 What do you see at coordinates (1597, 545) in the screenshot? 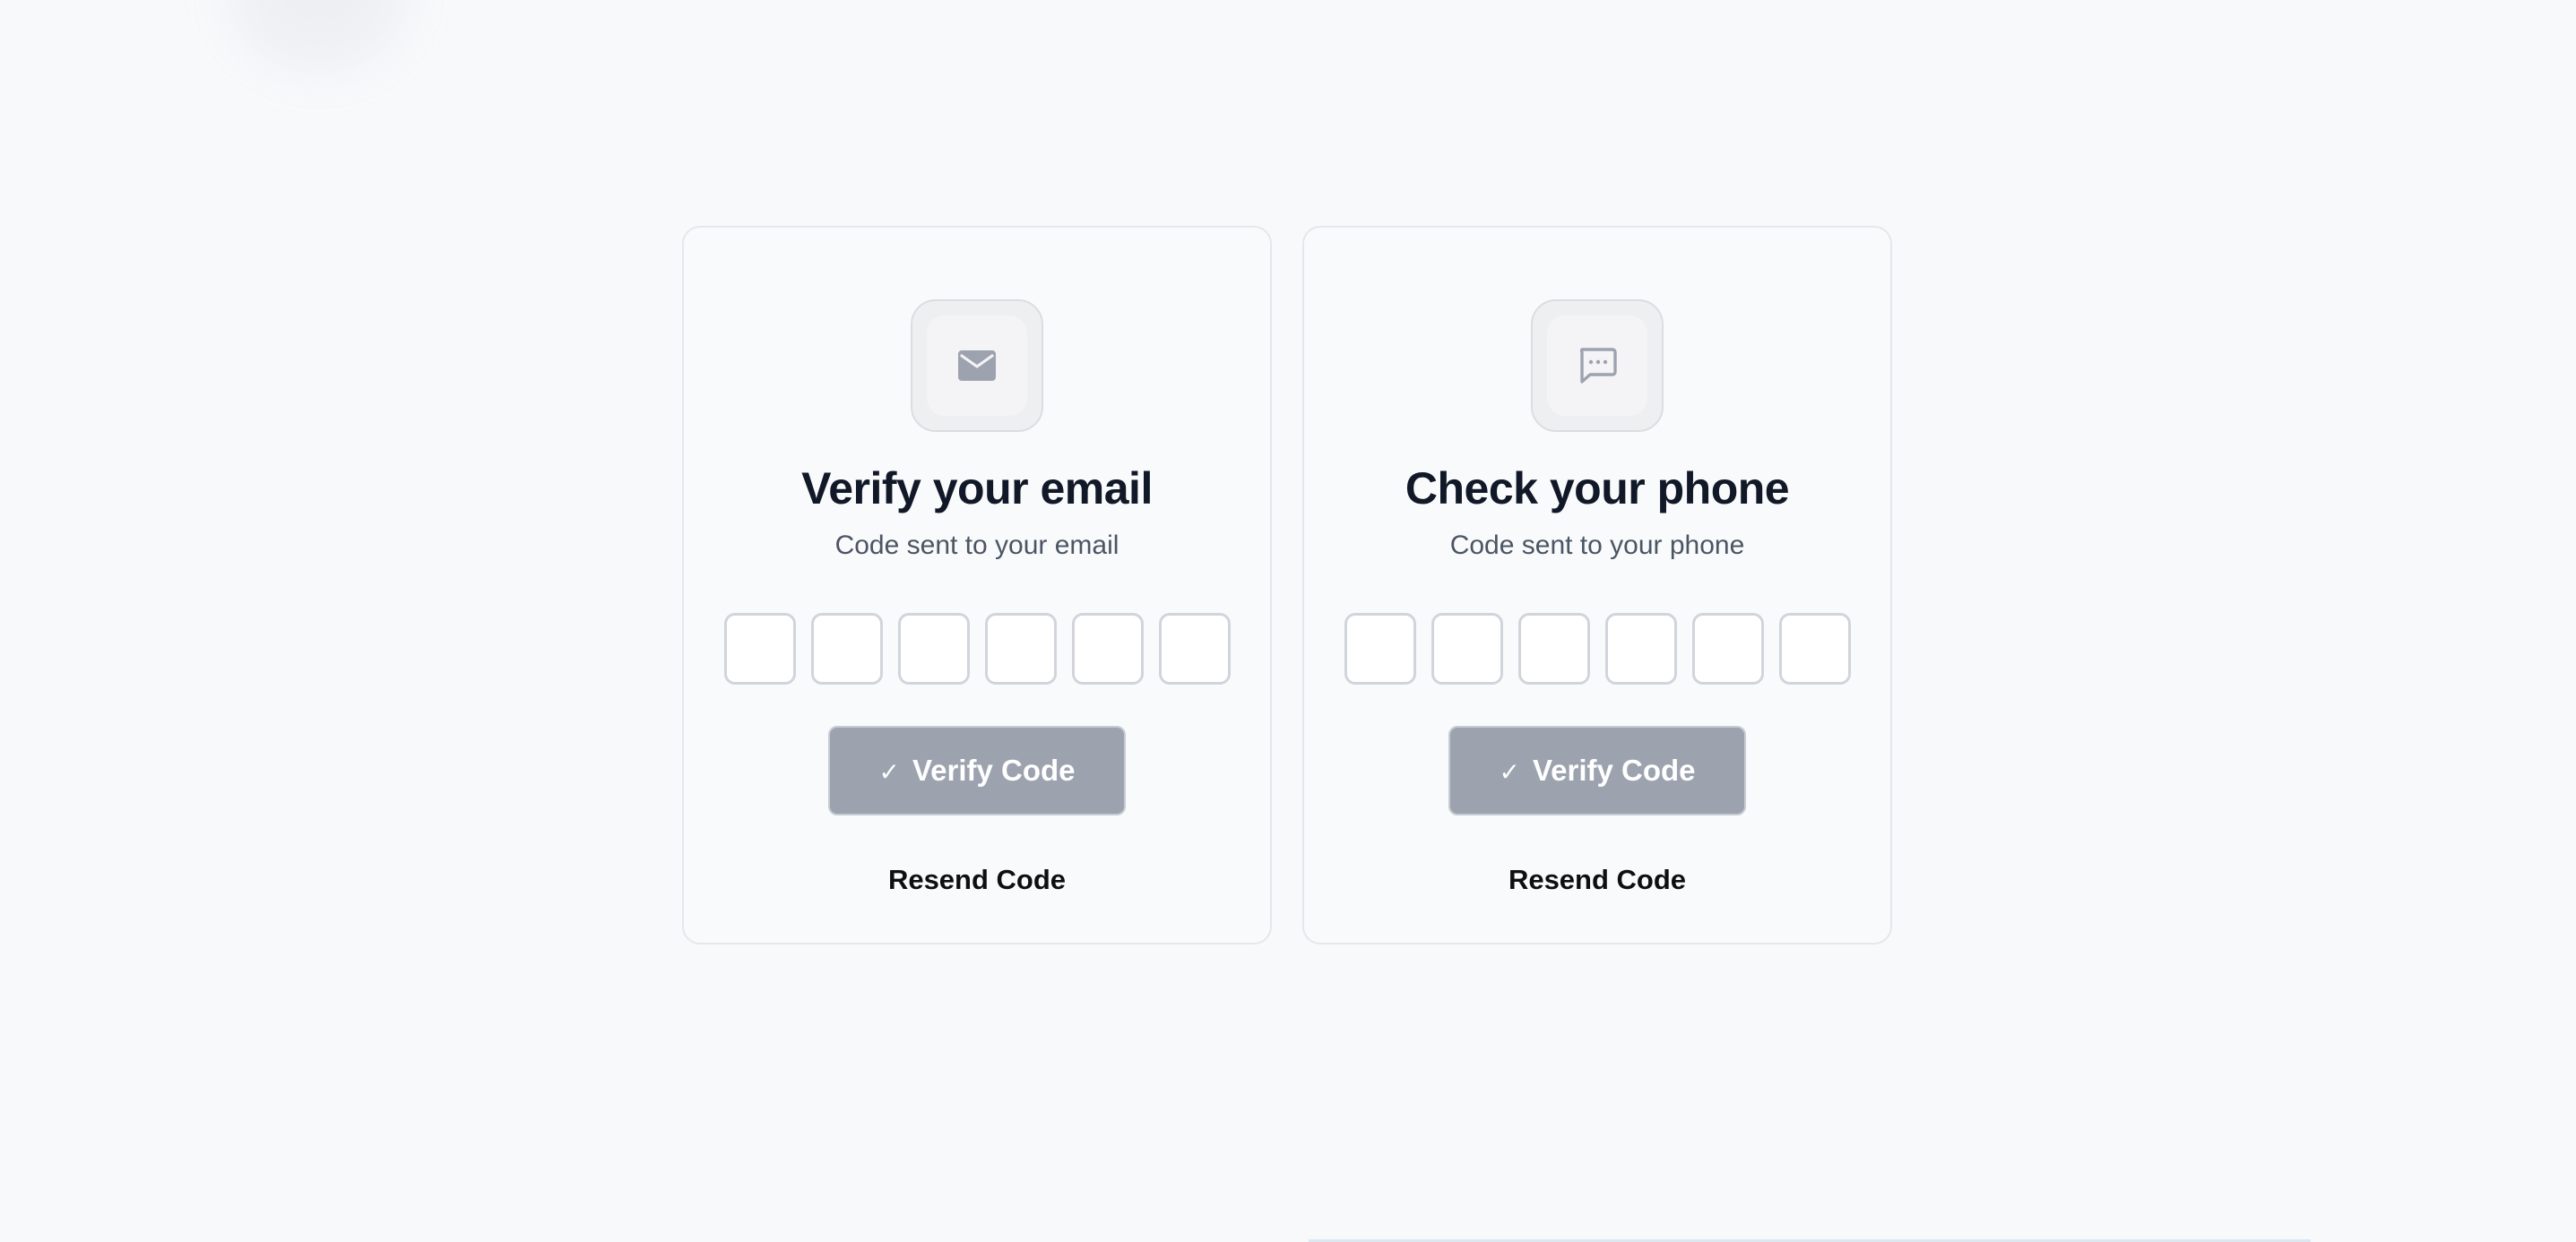
I see `phone-card-subtitle: Code sent to your phone` at bounding box center [1597, 545].